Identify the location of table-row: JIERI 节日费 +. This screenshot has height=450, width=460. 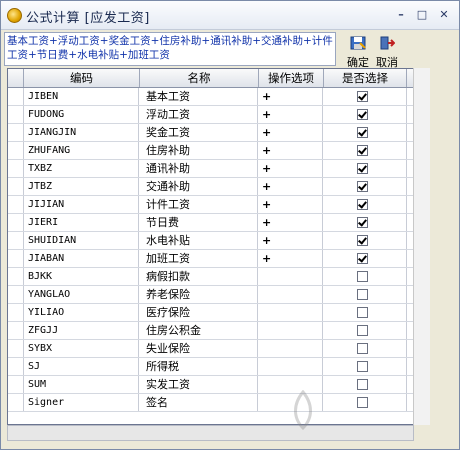
(210, 223).